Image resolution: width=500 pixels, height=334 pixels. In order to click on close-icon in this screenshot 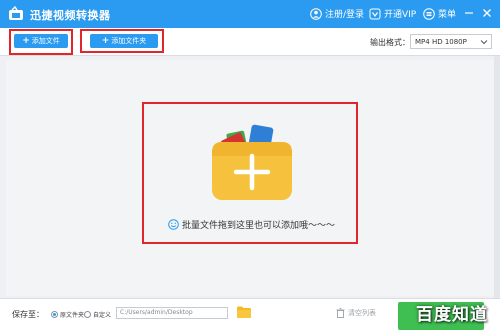, I will do `click(487, 13)`.